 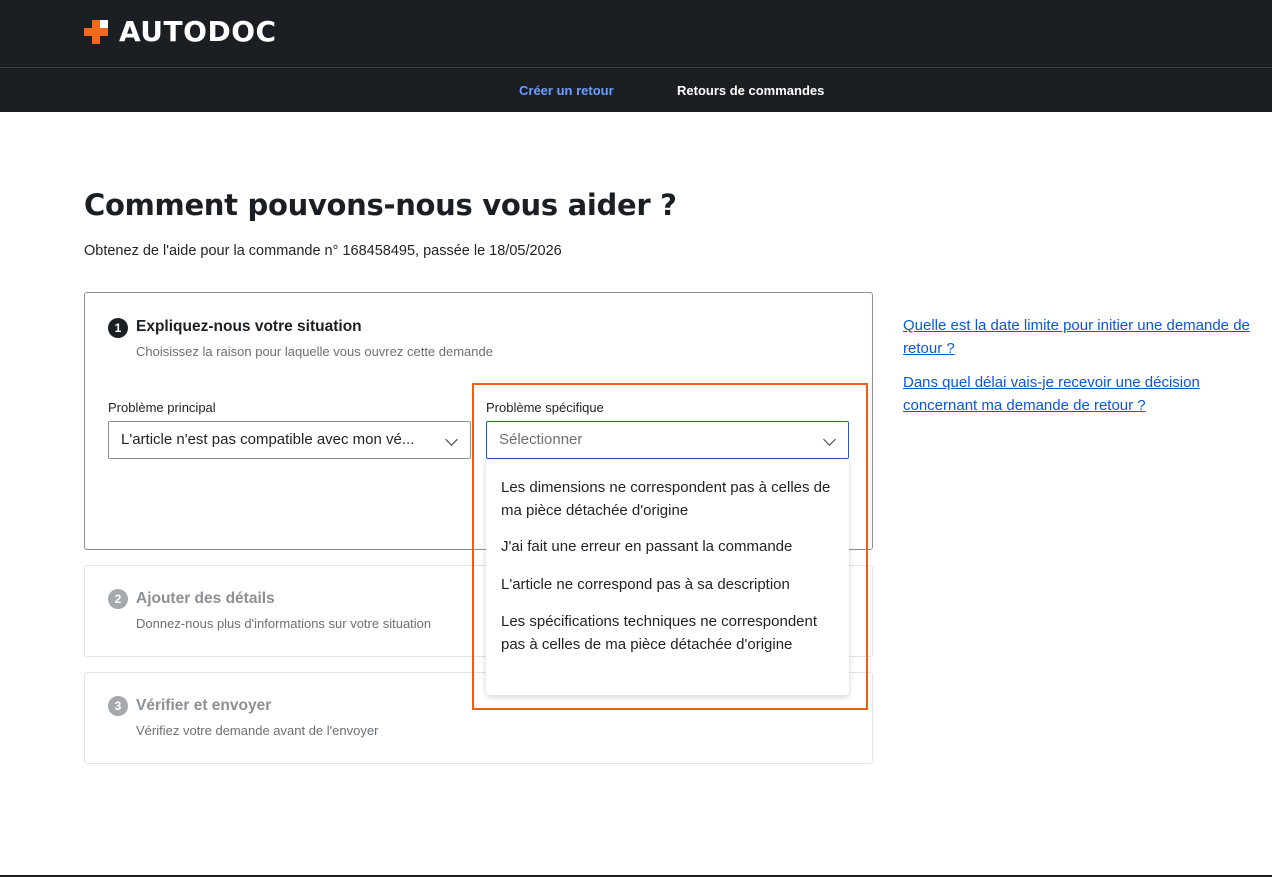 I want to click on highlight-box, so click(x=670, y=546).